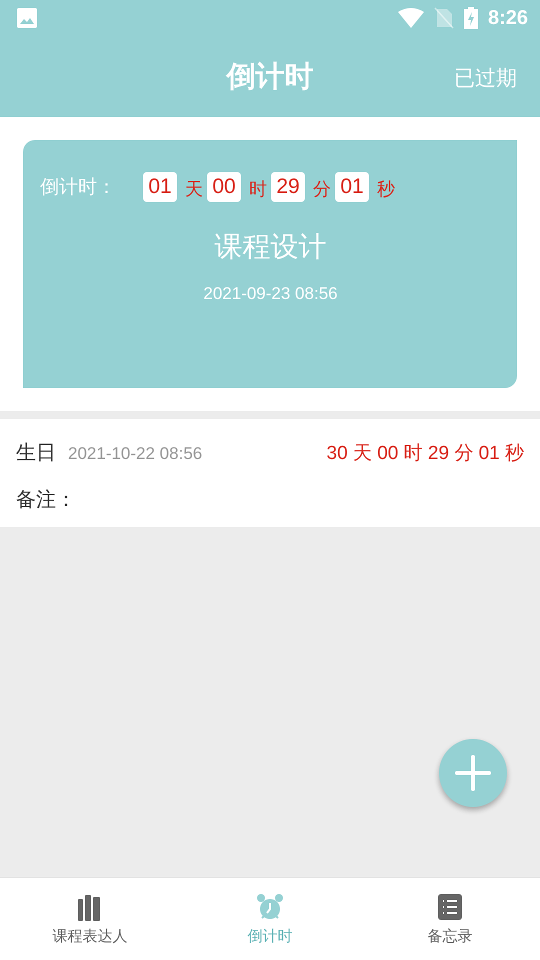 The width and height of the screenshot is (540, 960). I want to click on countdown-label: 倒计时：, so click(78, 187).